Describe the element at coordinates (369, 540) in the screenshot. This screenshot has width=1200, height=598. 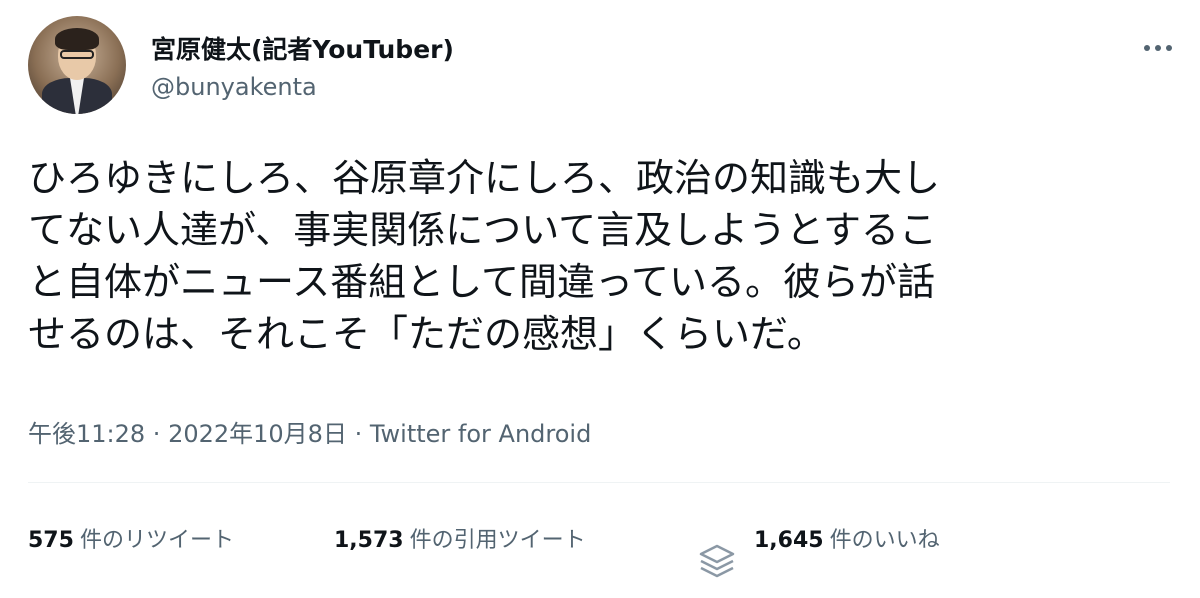
I see `quotes-count: 1,573` at that location.